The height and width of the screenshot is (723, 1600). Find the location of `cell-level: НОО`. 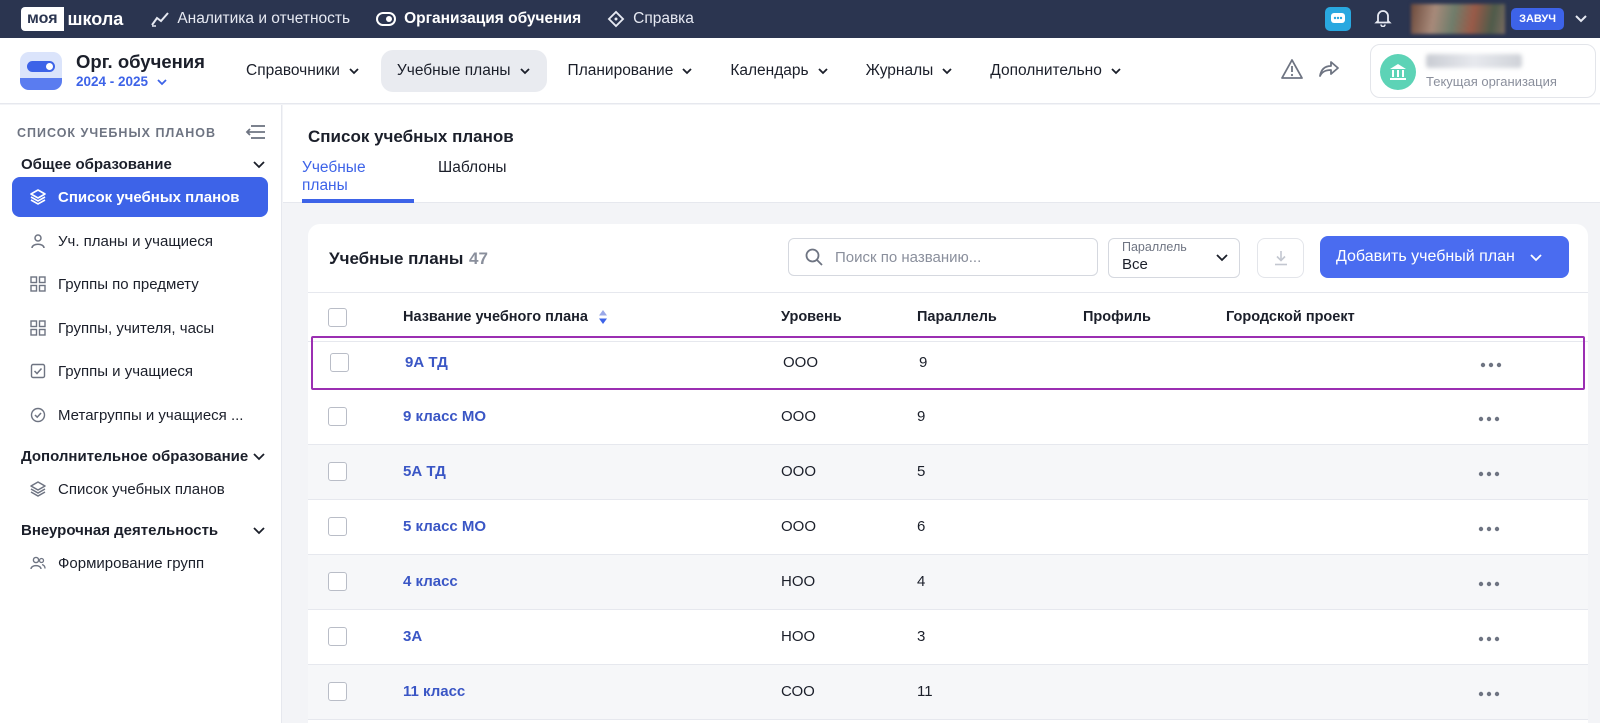

cell-level: НОО is located at coordinates (798, 581).